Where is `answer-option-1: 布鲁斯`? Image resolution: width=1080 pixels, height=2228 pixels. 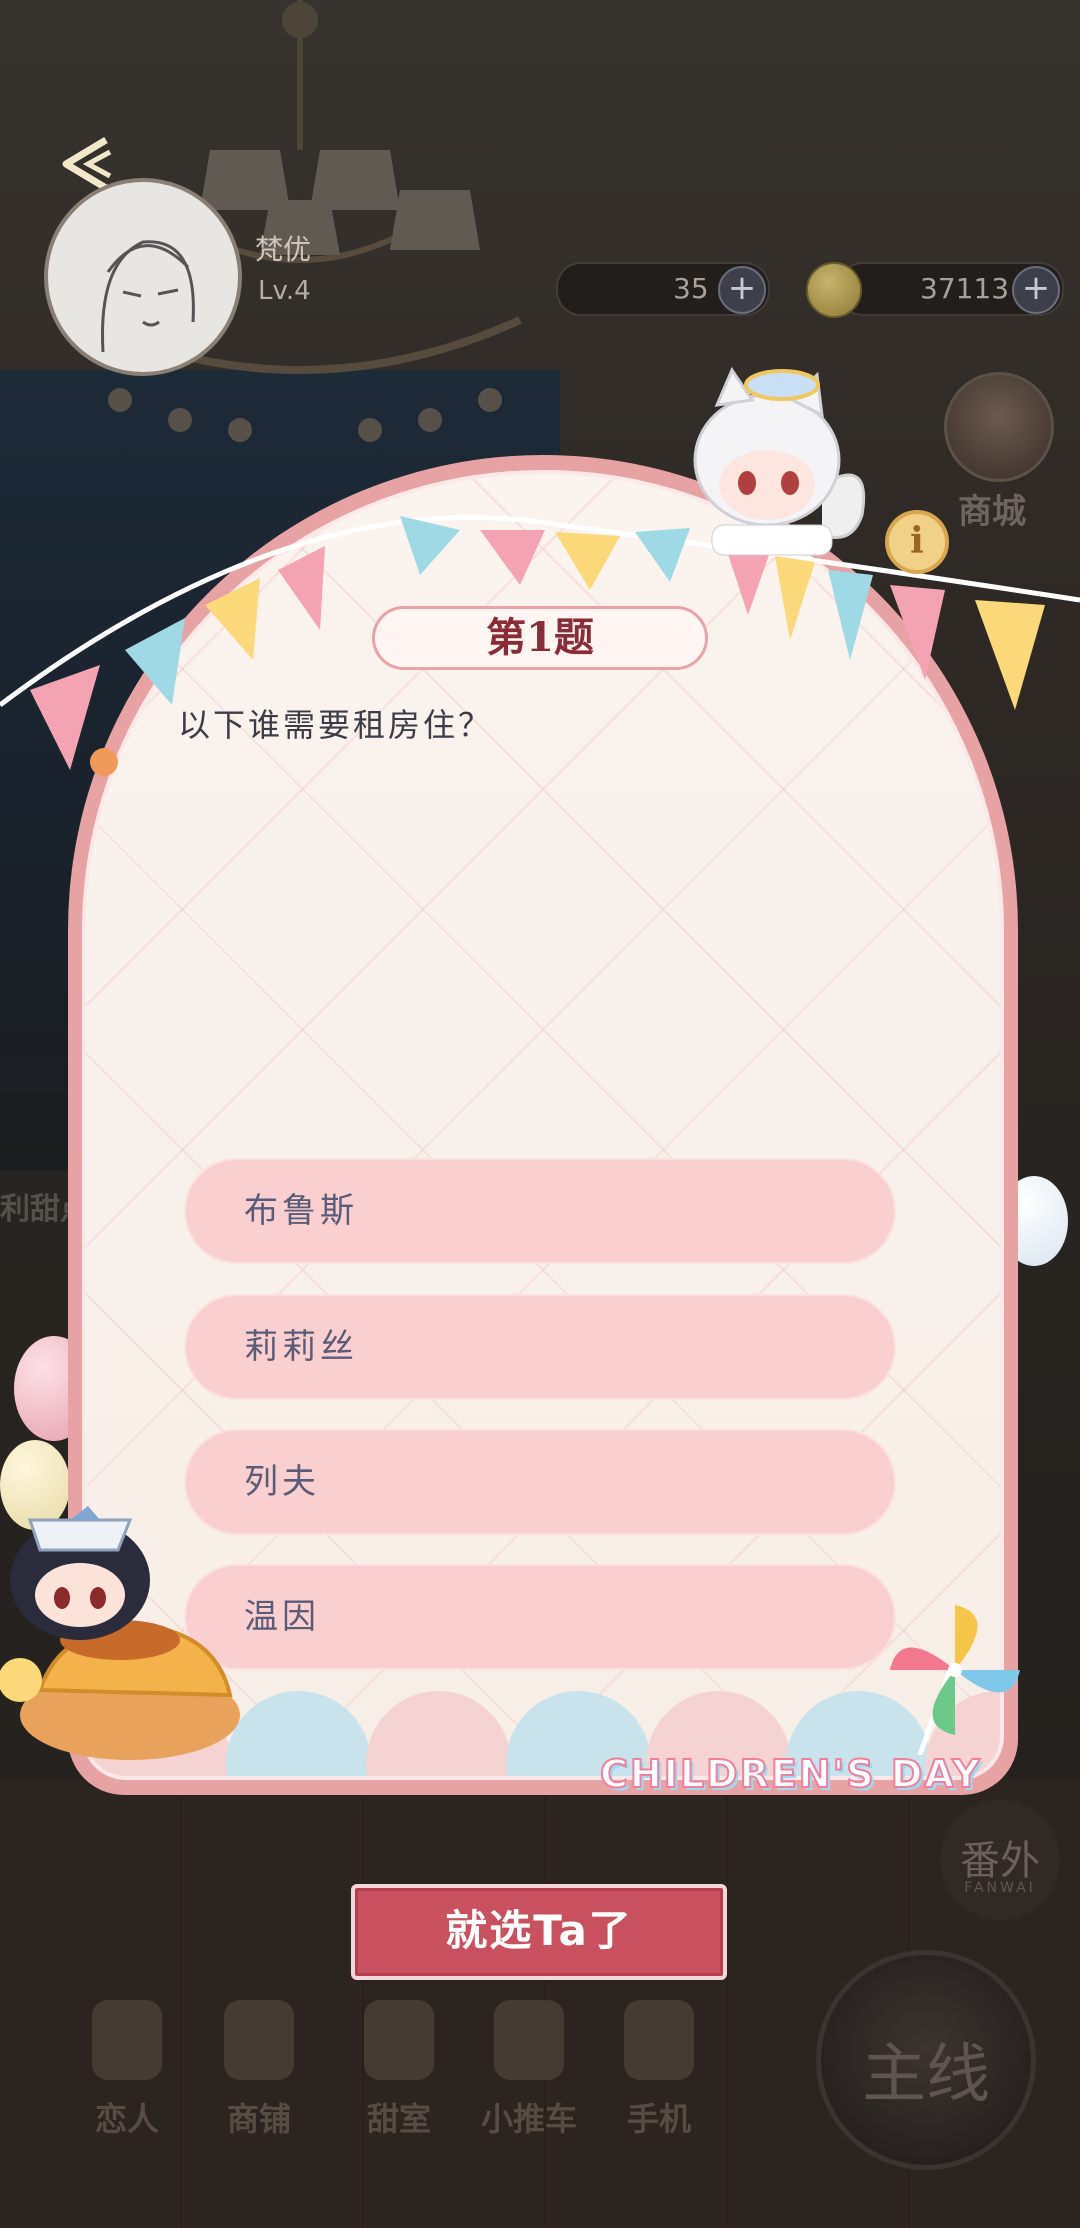 answer-option-1: 布鲁斯 is located at coordinates (540, 1211).